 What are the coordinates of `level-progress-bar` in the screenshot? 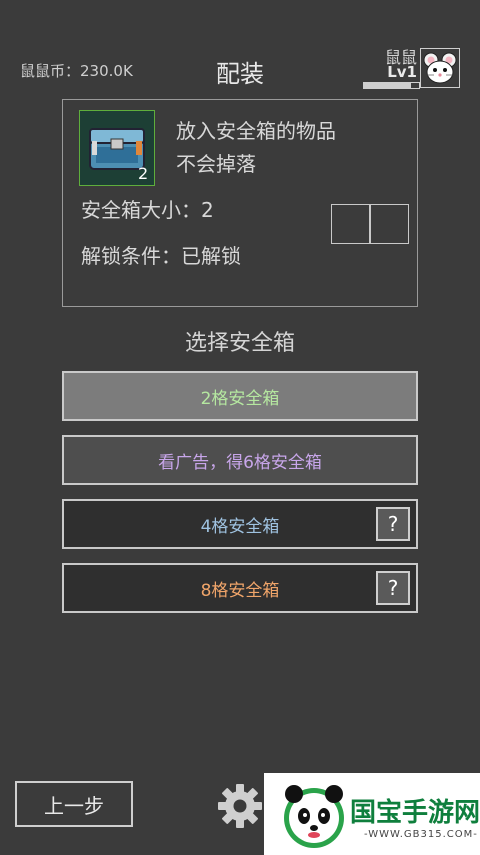 It's located at (391, 85).